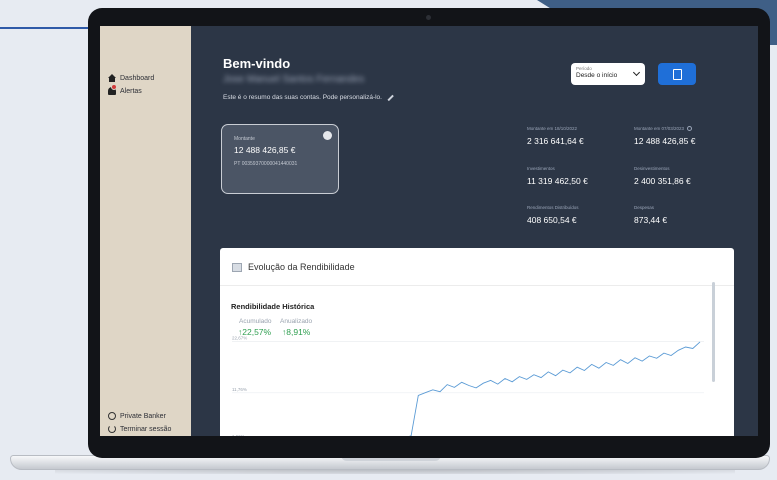 The width and height of the screenshot is (777, 480). I want to click on series-line, so click(554, 388).